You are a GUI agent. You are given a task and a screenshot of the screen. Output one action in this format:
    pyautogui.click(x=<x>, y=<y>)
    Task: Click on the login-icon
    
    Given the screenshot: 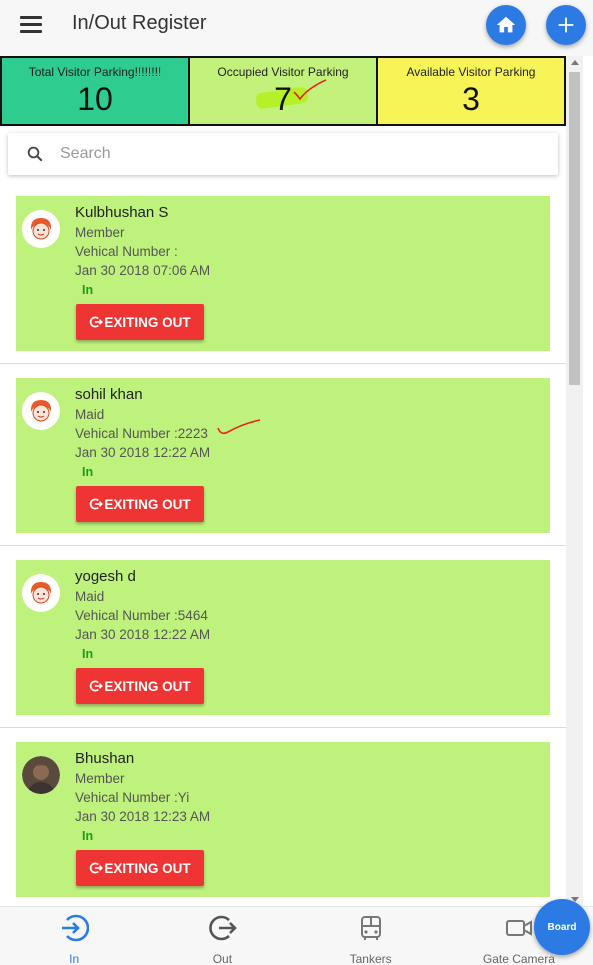 What is the action you would take?
    pyautogui.click(x=76, y=928)
    